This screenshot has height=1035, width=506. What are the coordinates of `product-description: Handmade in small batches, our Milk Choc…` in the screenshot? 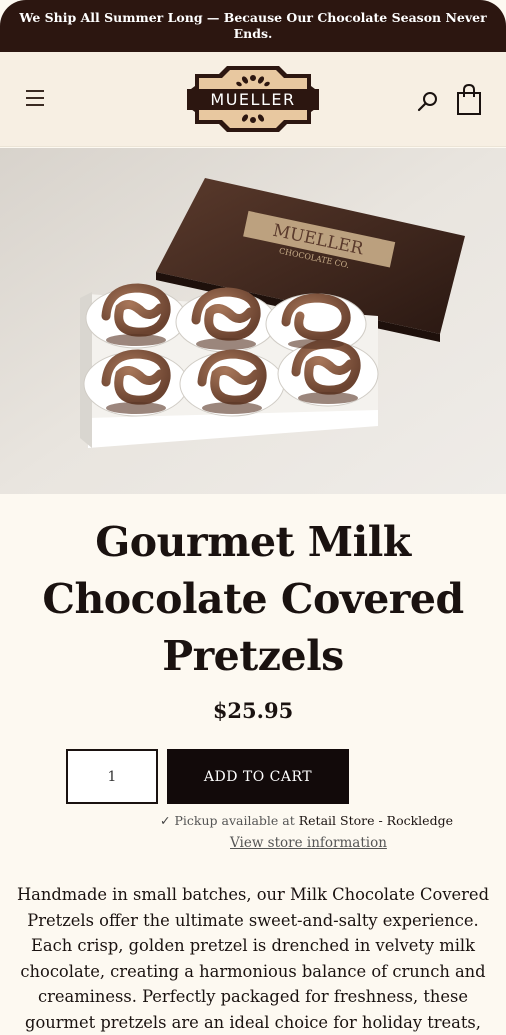 It's located at (252, 958).